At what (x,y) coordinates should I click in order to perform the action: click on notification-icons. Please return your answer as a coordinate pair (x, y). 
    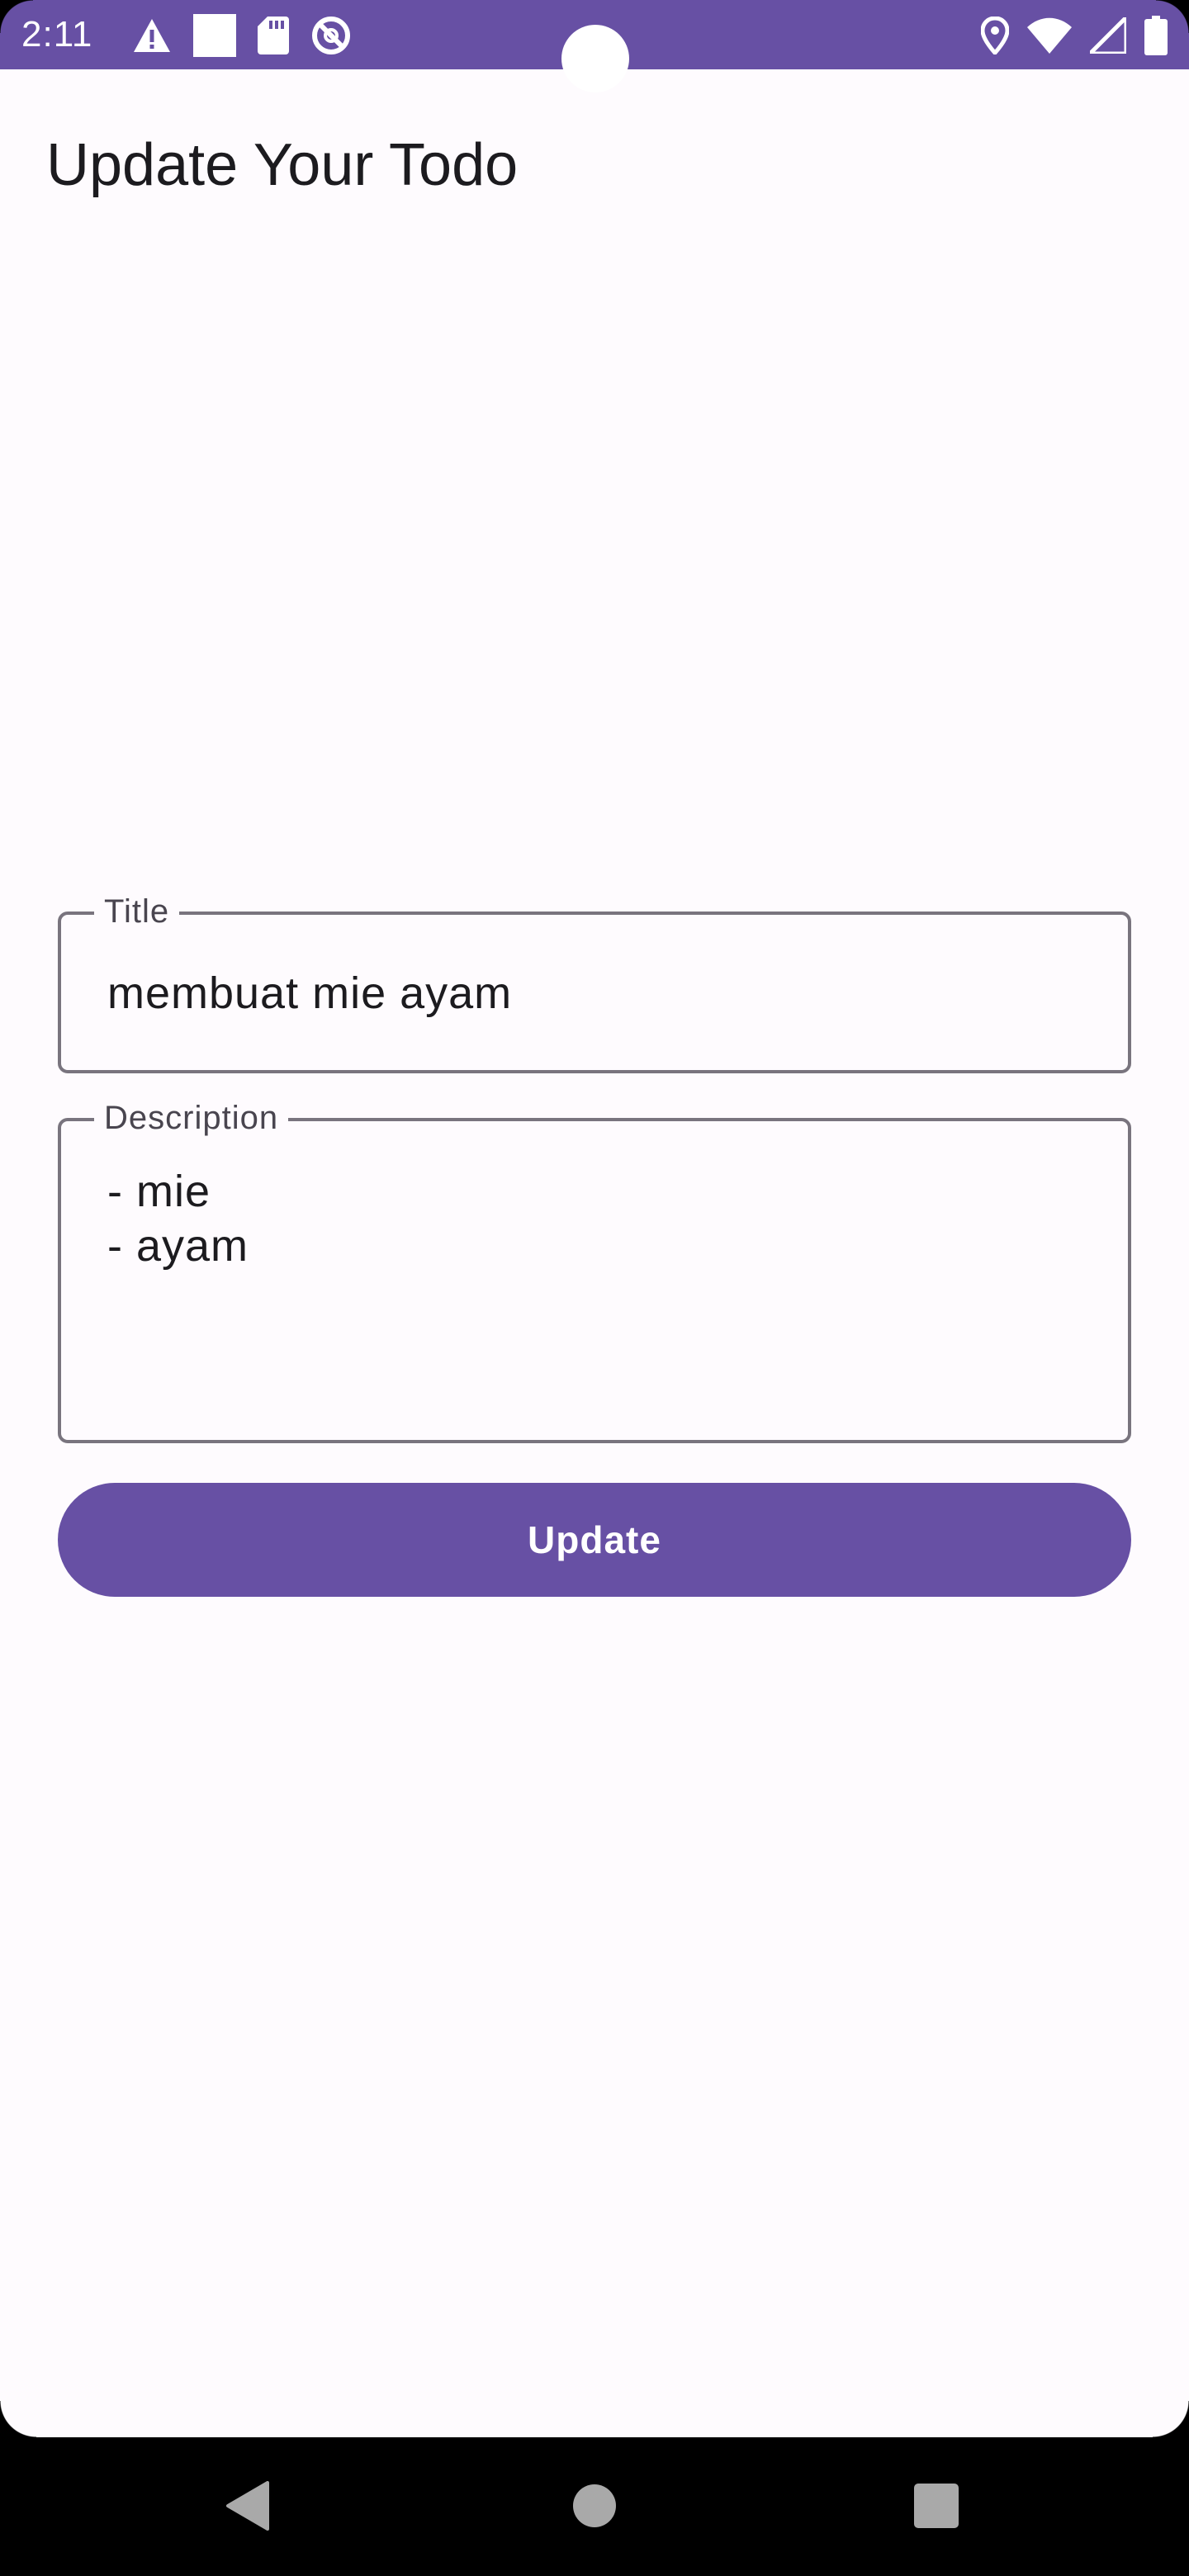
    Looking at the image, I should click on (242, 35).